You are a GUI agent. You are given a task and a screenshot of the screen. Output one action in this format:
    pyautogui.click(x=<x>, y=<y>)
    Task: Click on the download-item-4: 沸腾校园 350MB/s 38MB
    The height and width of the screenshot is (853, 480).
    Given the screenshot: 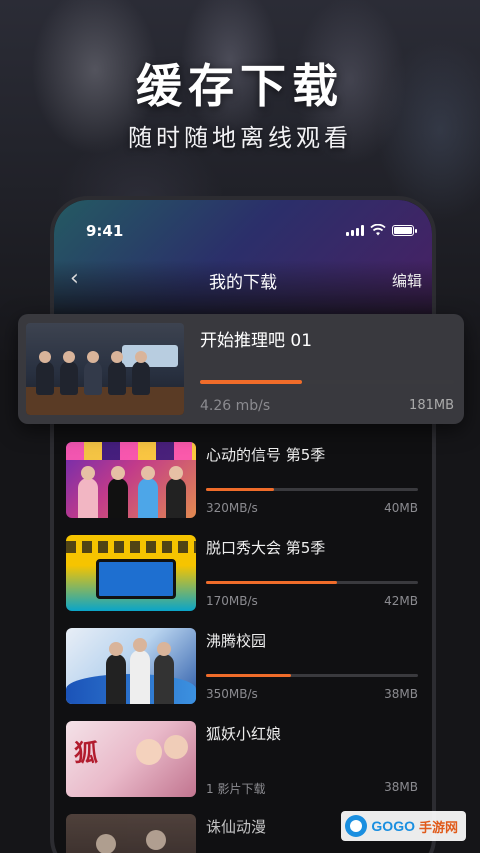 What is the action you would take?
    pyautogui.click(x=244, y=666)
    